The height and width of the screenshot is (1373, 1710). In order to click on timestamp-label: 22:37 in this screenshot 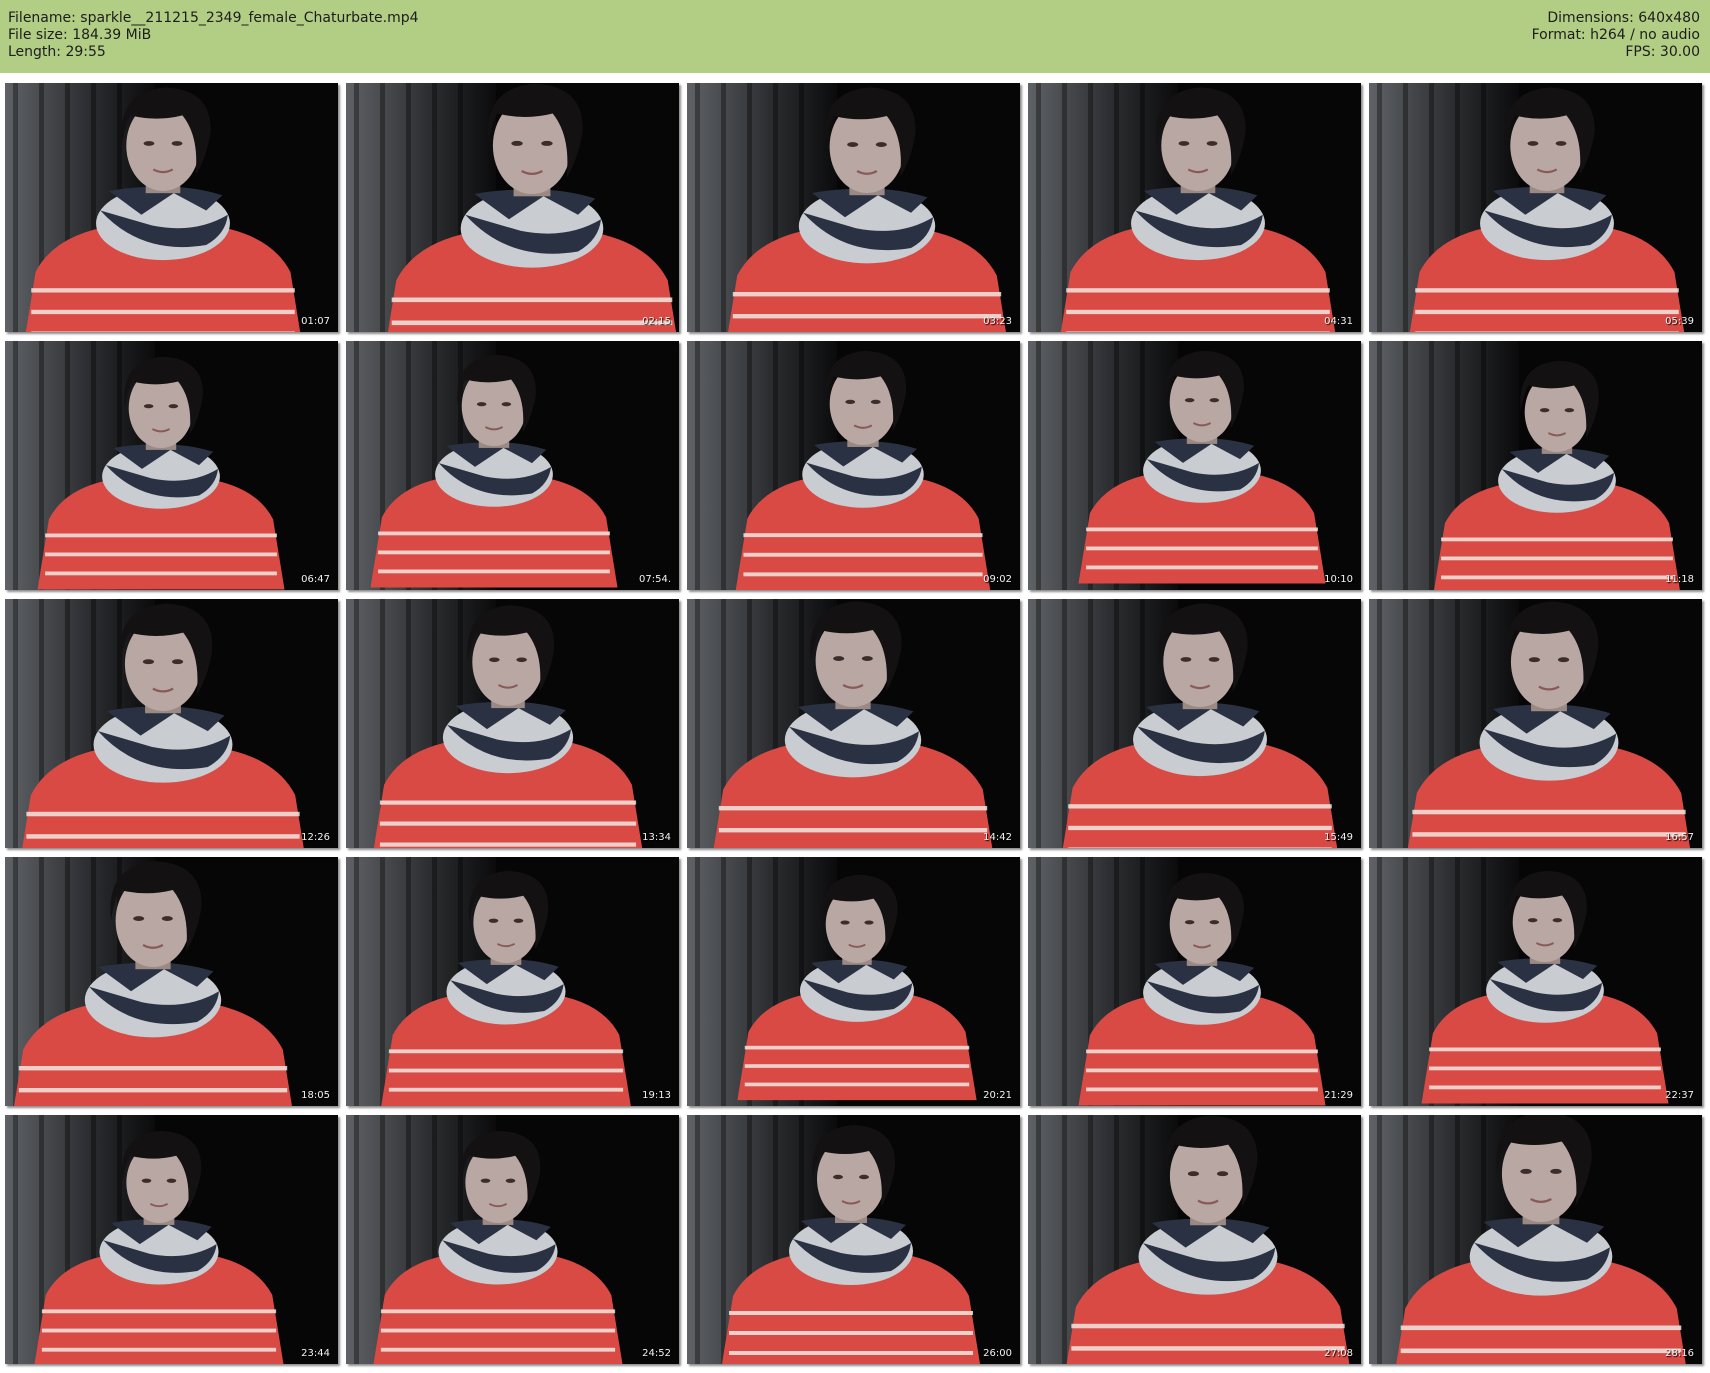, I will do `click(1679, 1095)`.